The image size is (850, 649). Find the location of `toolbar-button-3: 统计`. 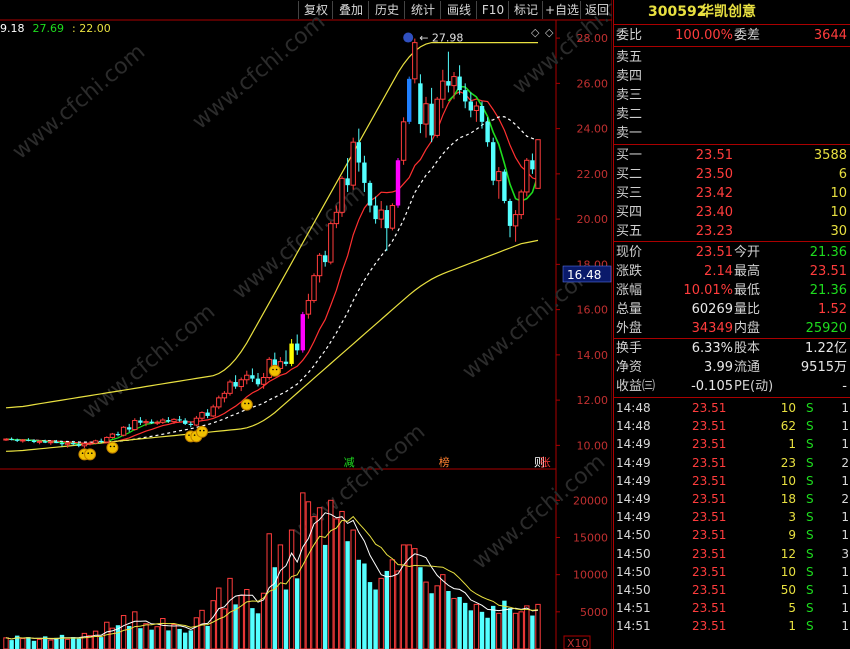

toolbar-button-3: 统计 is located at coordinates (422, 10).